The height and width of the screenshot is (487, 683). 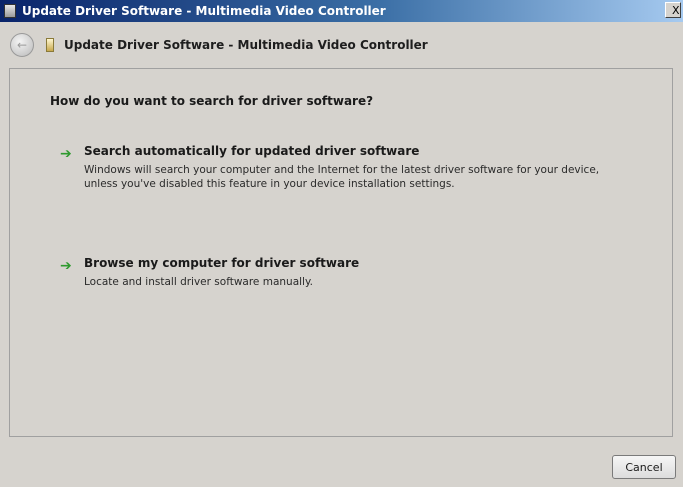 I want to click on option-title: Browse my computer for driver software, so click(x=221, y=263).